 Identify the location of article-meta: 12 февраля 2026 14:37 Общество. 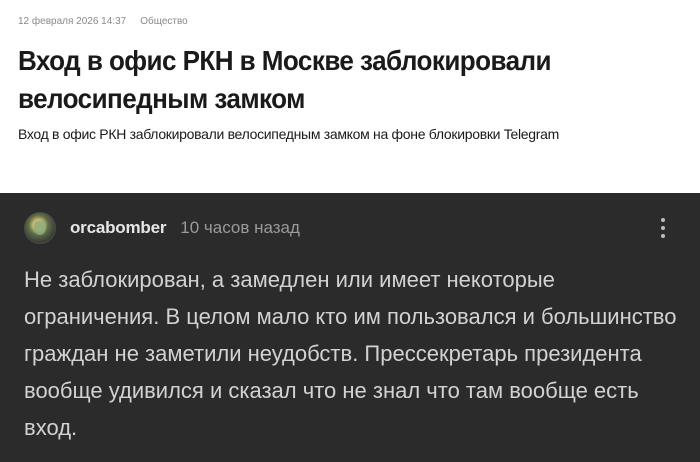
(350, 21).